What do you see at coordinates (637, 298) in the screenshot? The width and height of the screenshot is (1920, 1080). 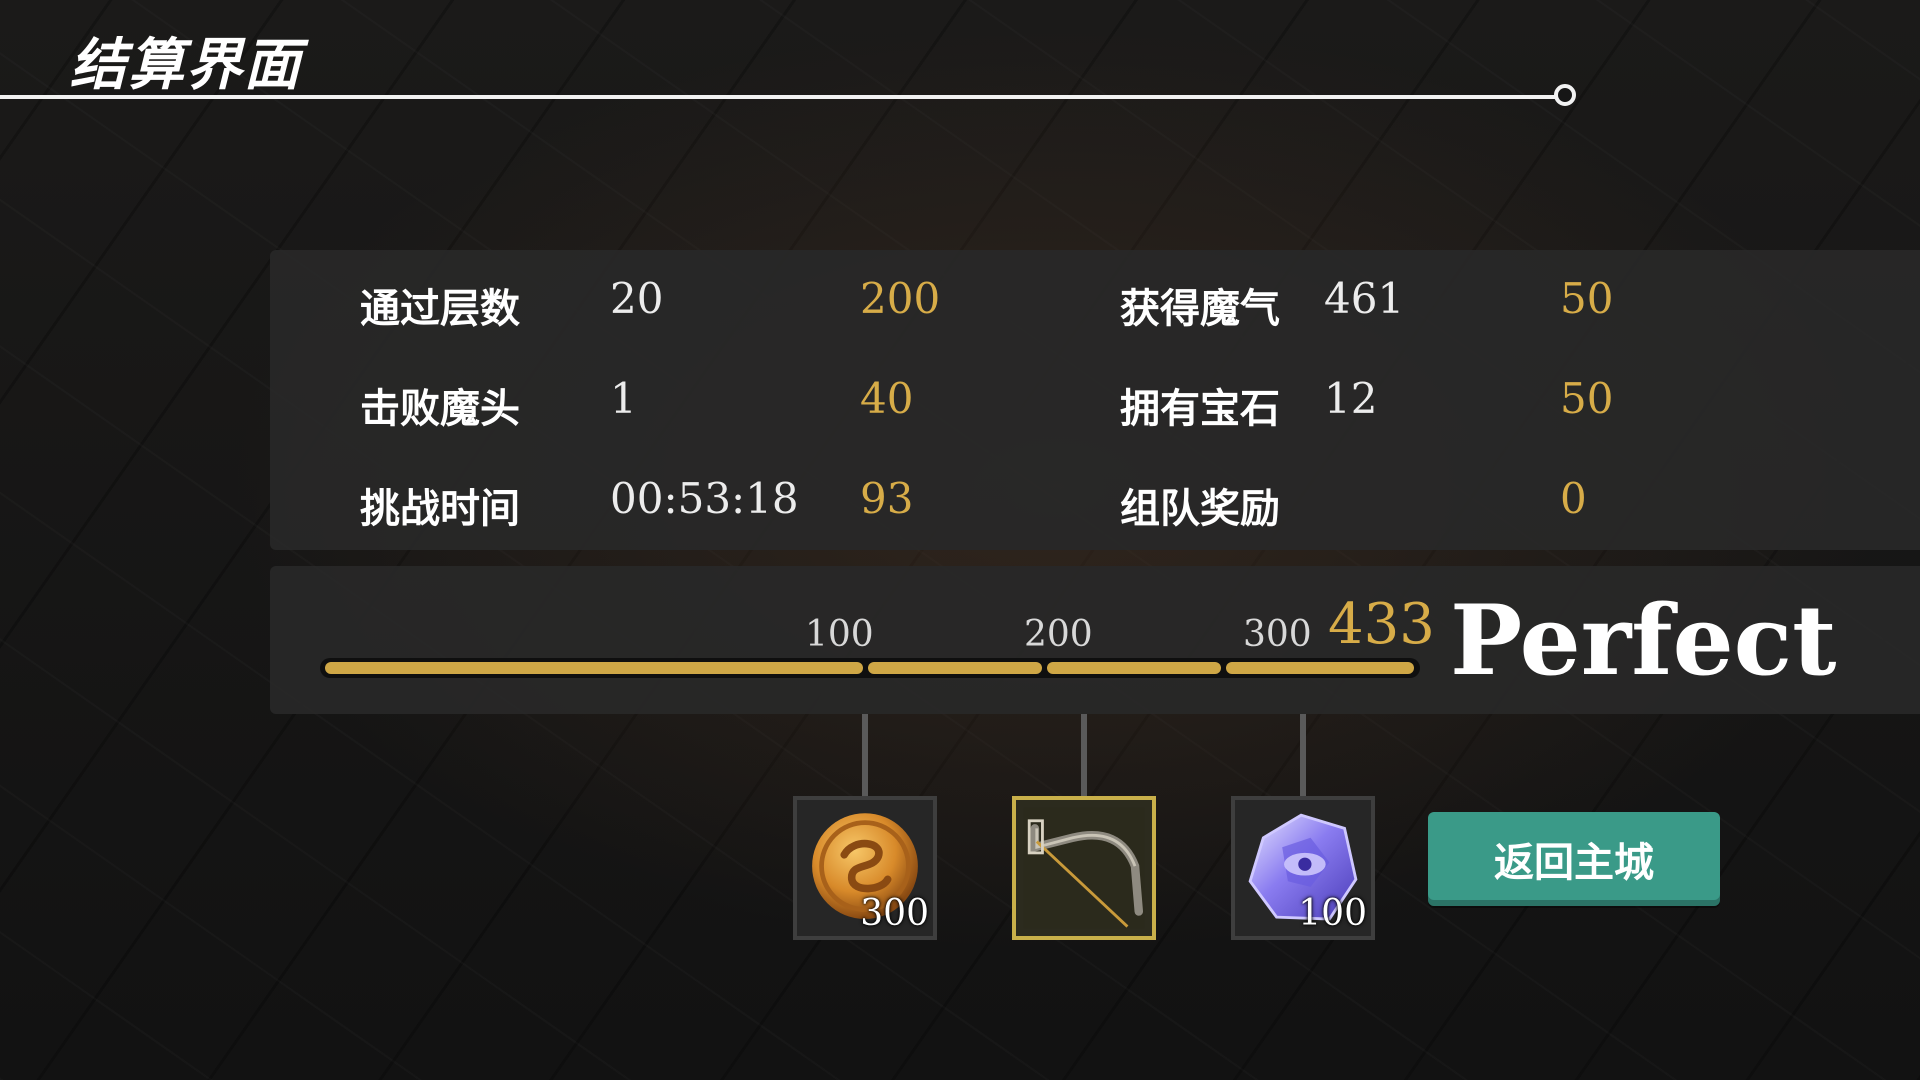 I see `stat-value-floors: 20` at bounding box center [637, 298].